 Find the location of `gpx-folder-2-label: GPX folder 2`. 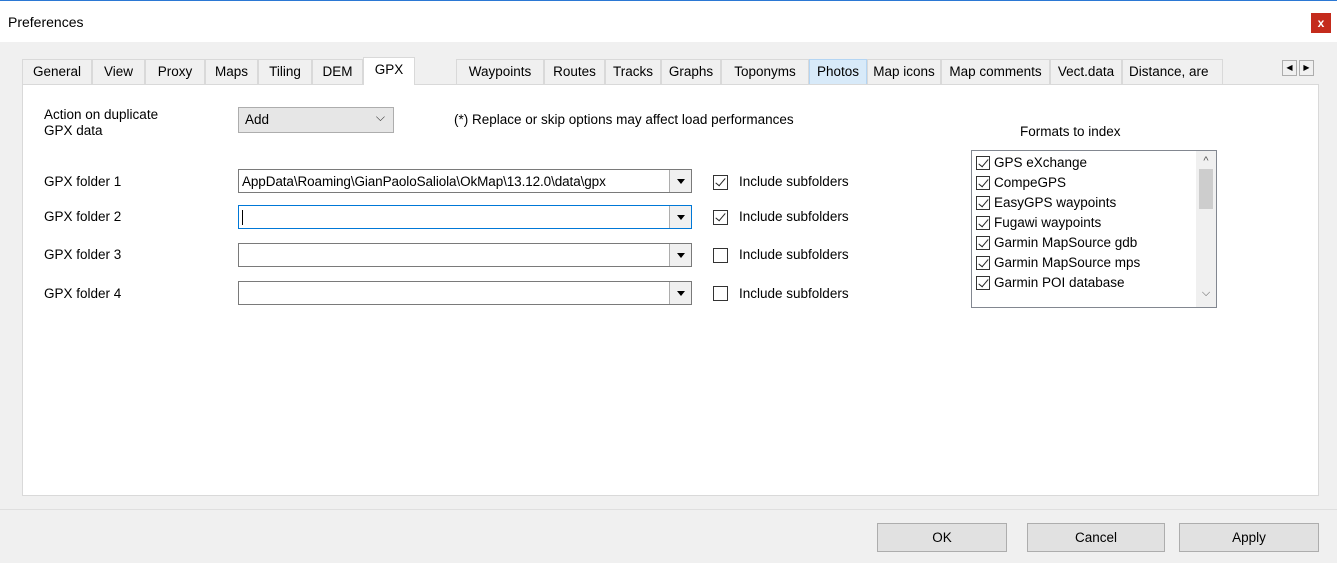

gpx-folder-2-label: GPX folder 2 is located at coordinates (83, 216).